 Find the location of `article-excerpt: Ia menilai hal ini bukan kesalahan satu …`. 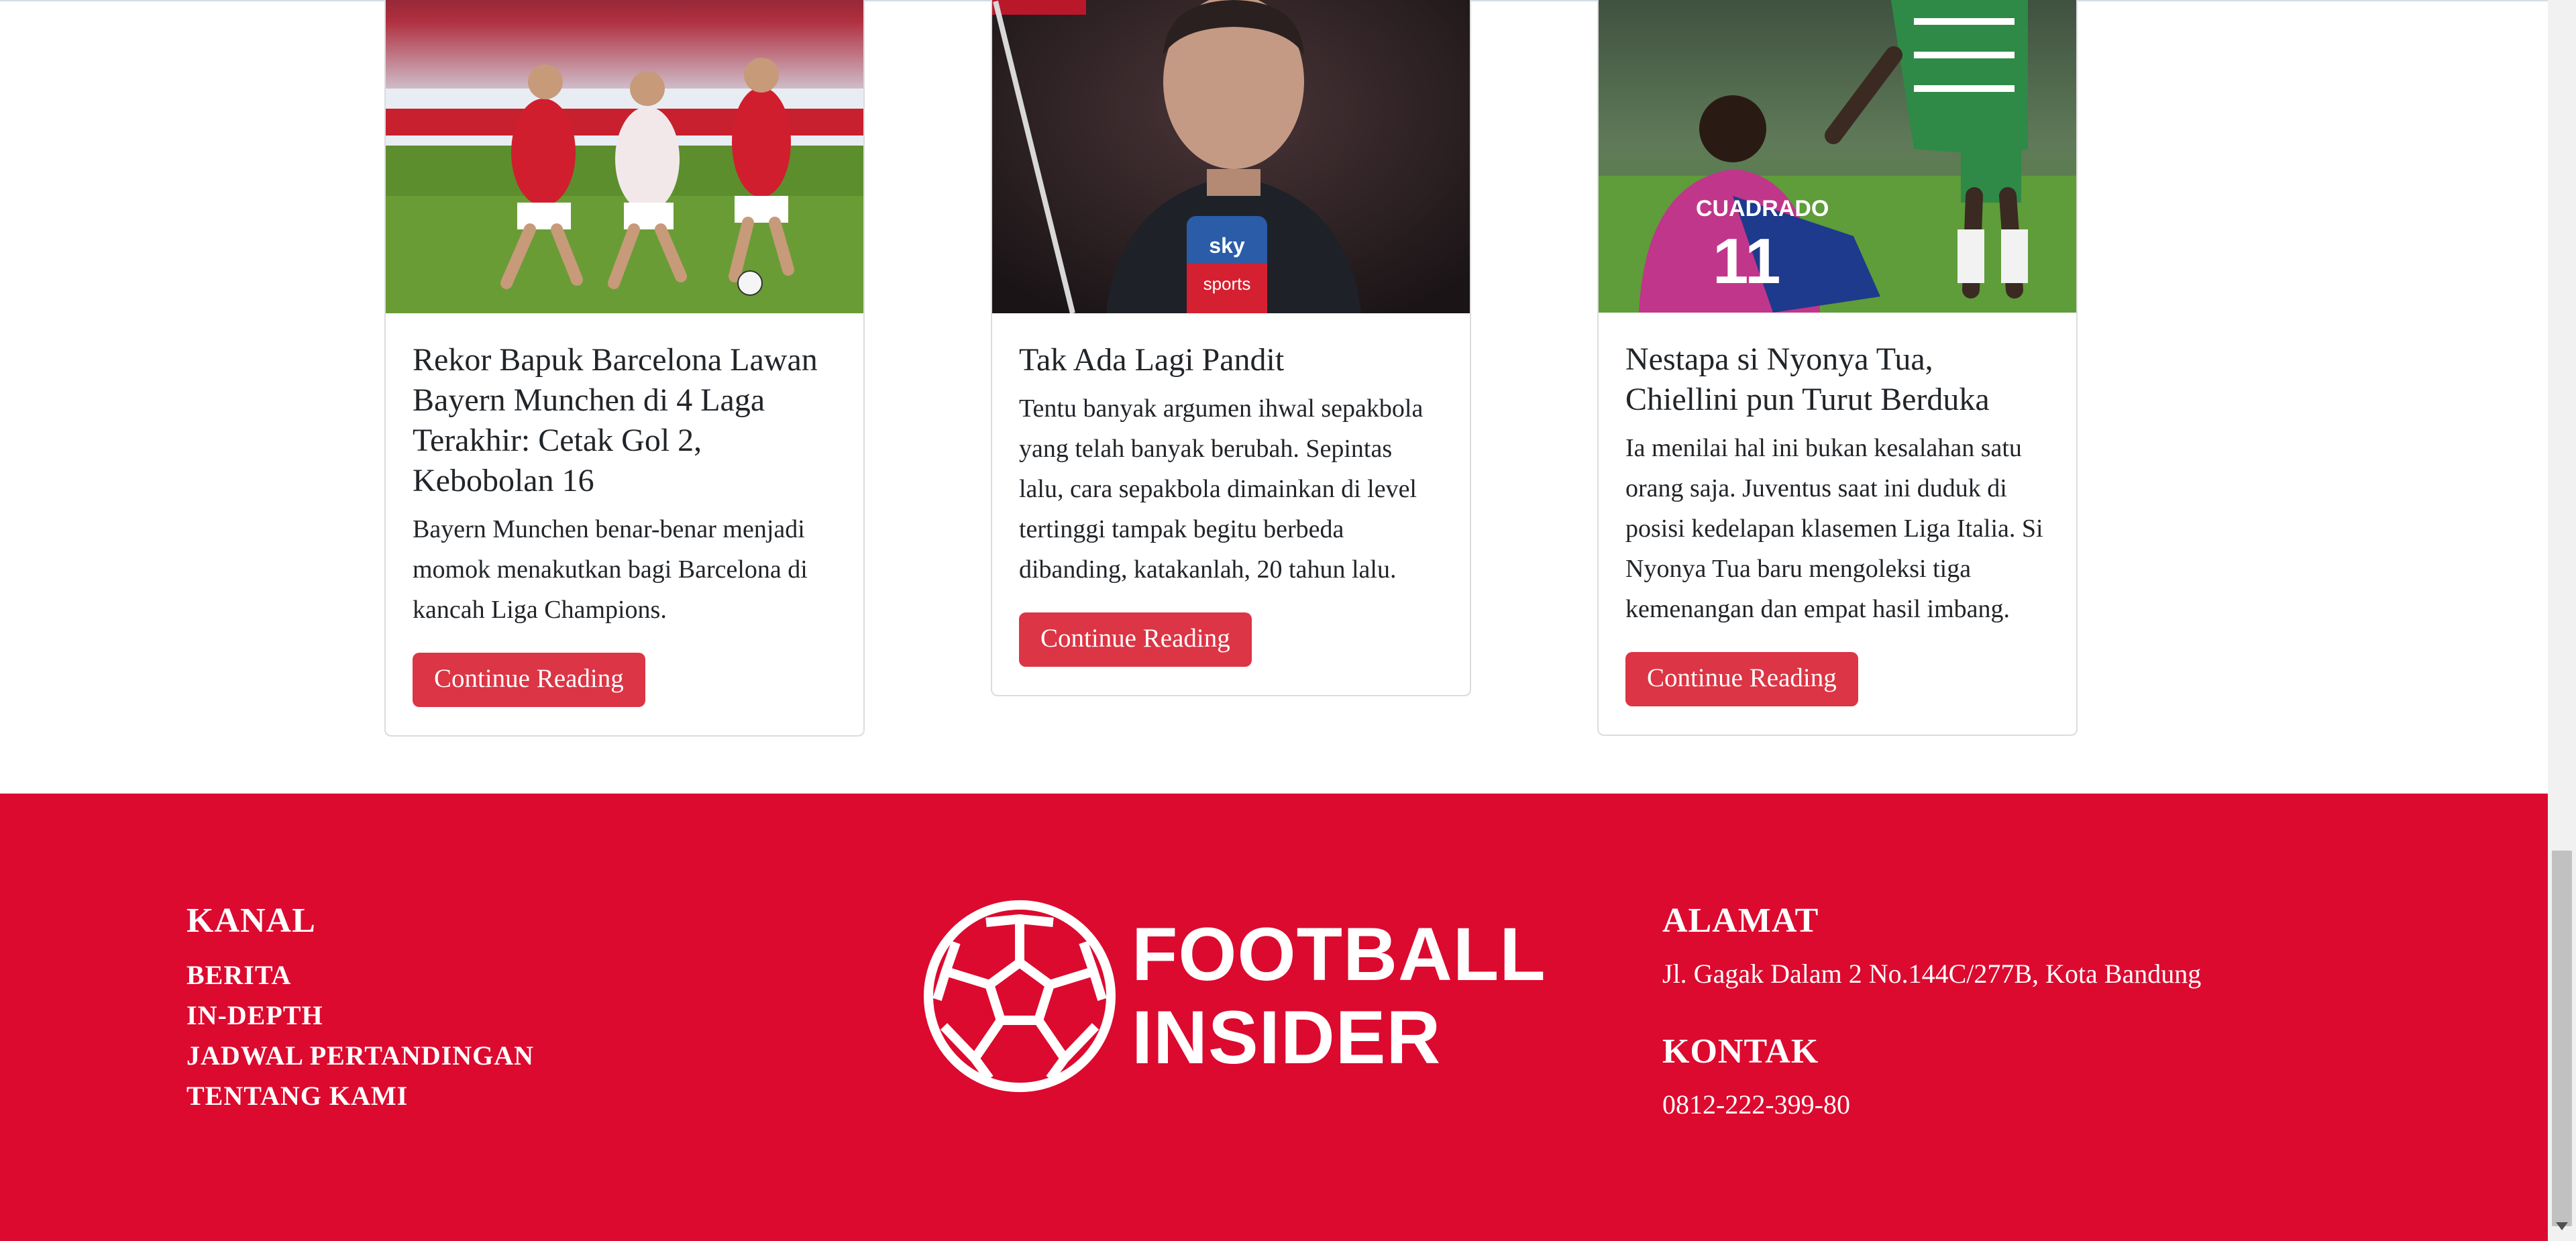

article-excerpt: Ia menilai hal ini bukan kesalahan satu … is located at coordinates (1834, 528).